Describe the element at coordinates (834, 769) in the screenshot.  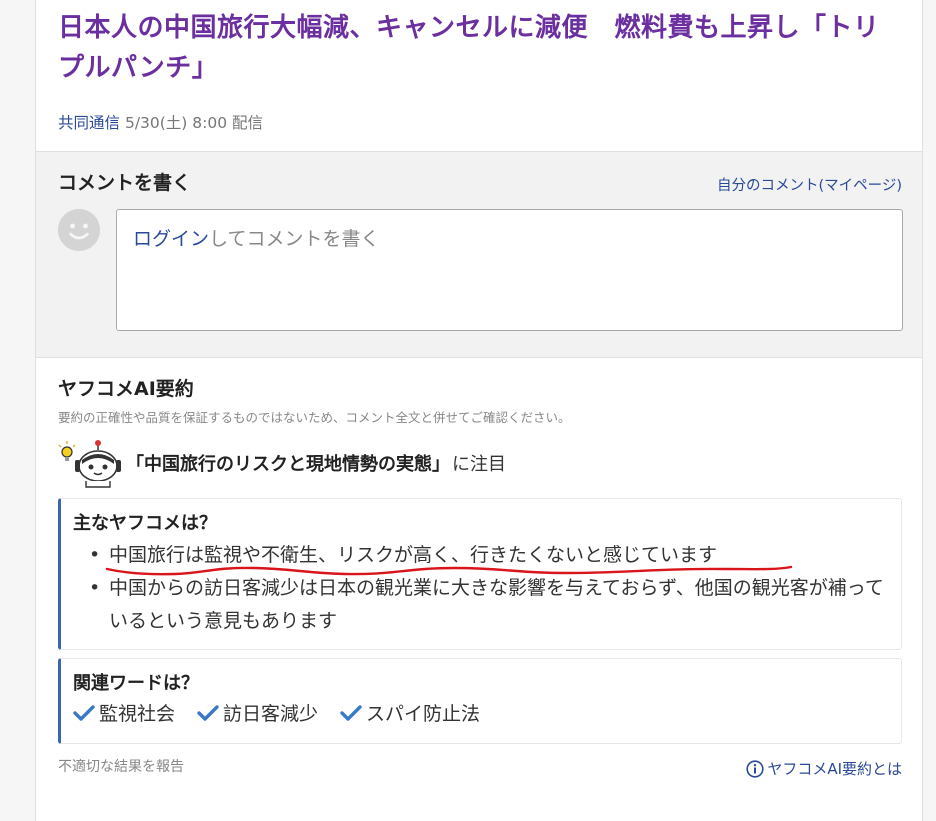
I see `about-link-label: ヤフコメAI要約とは` at that location.